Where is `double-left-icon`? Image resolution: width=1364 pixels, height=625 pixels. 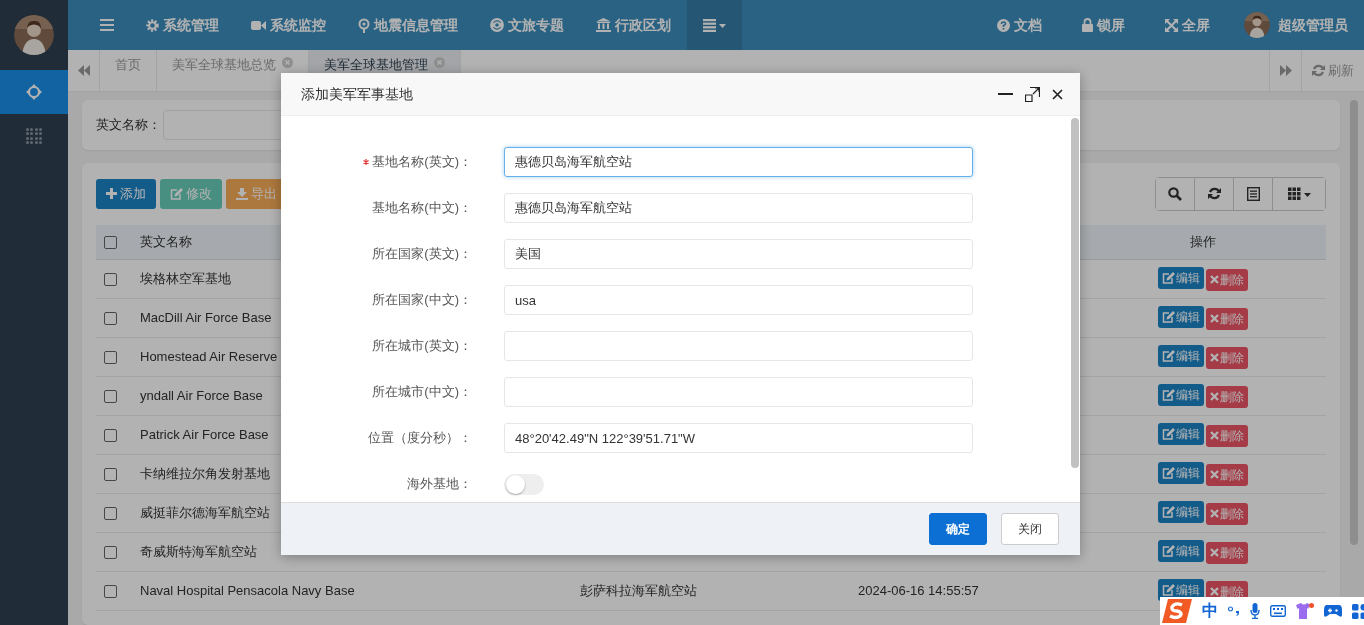 double-left-icon is located at coordinates (83, 70).